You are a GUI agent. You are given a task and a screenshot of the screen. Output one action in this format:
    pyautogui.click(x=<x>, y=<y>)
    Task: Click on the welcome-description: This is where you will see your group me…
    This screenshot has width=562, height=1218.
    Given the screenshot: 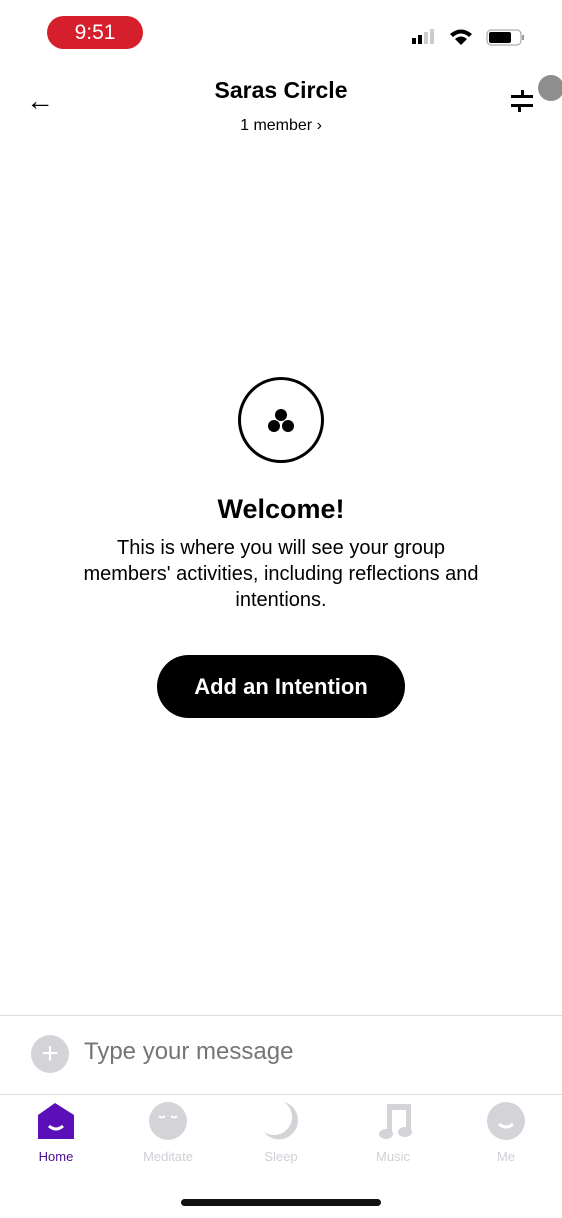 What is the action you would take?
    pyautogui.click(x=281, y=574)
    